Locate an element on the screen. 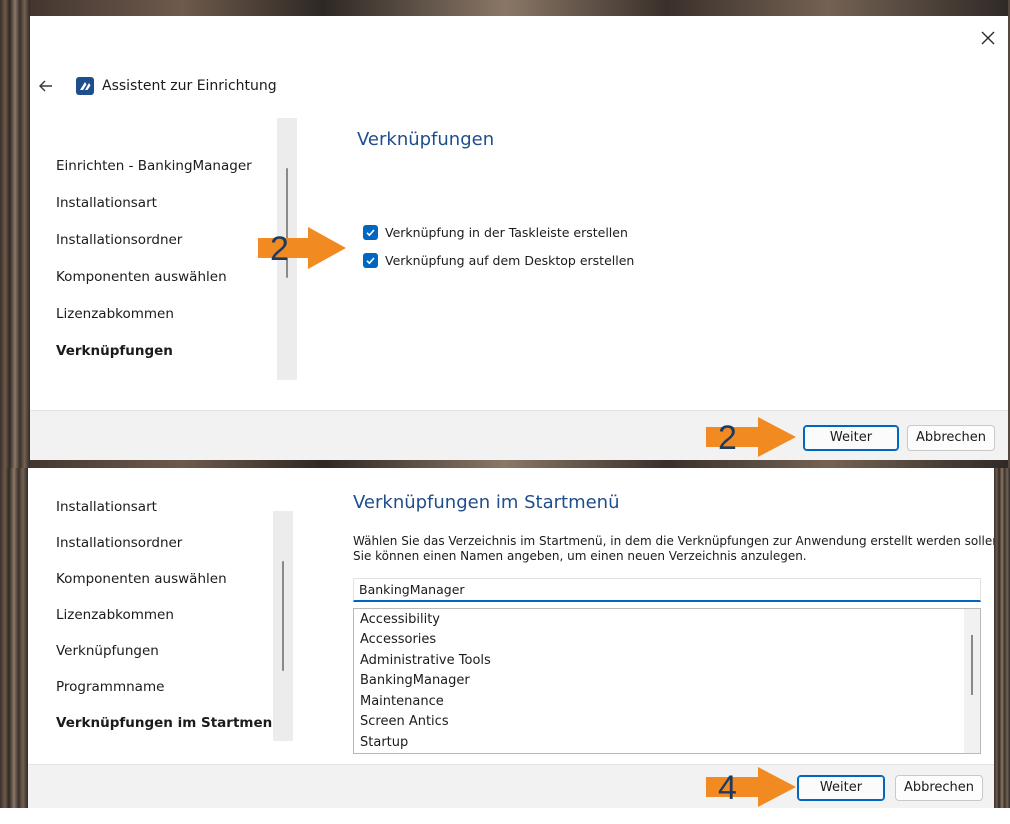 This screenshot has height=824, width=1010. checkbox-taskbar-shortcut: Verknüpfung in der Taskleiste erstellen is located at coordinates (495, 232).